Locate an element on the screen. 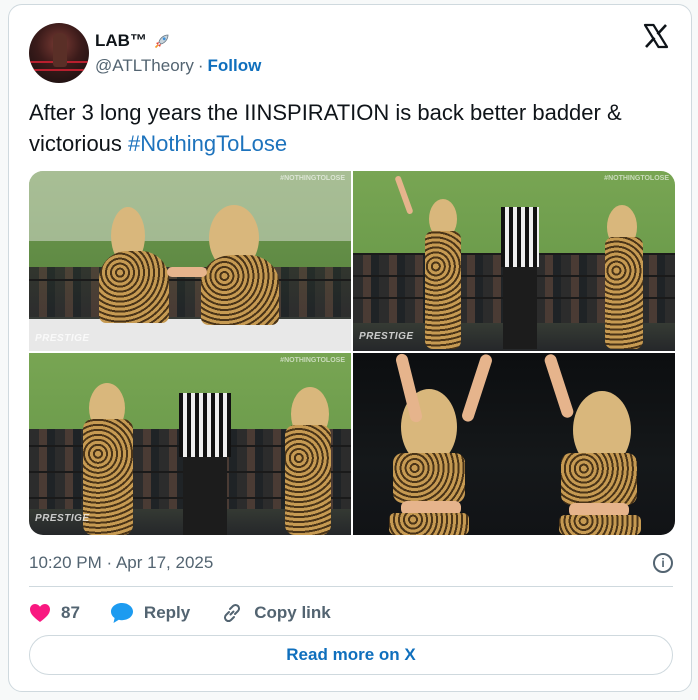 The image size is (698, 700). post-timestamp: 10:20 PM · Apr 17, 2025 is located at coordinates (121, 563).